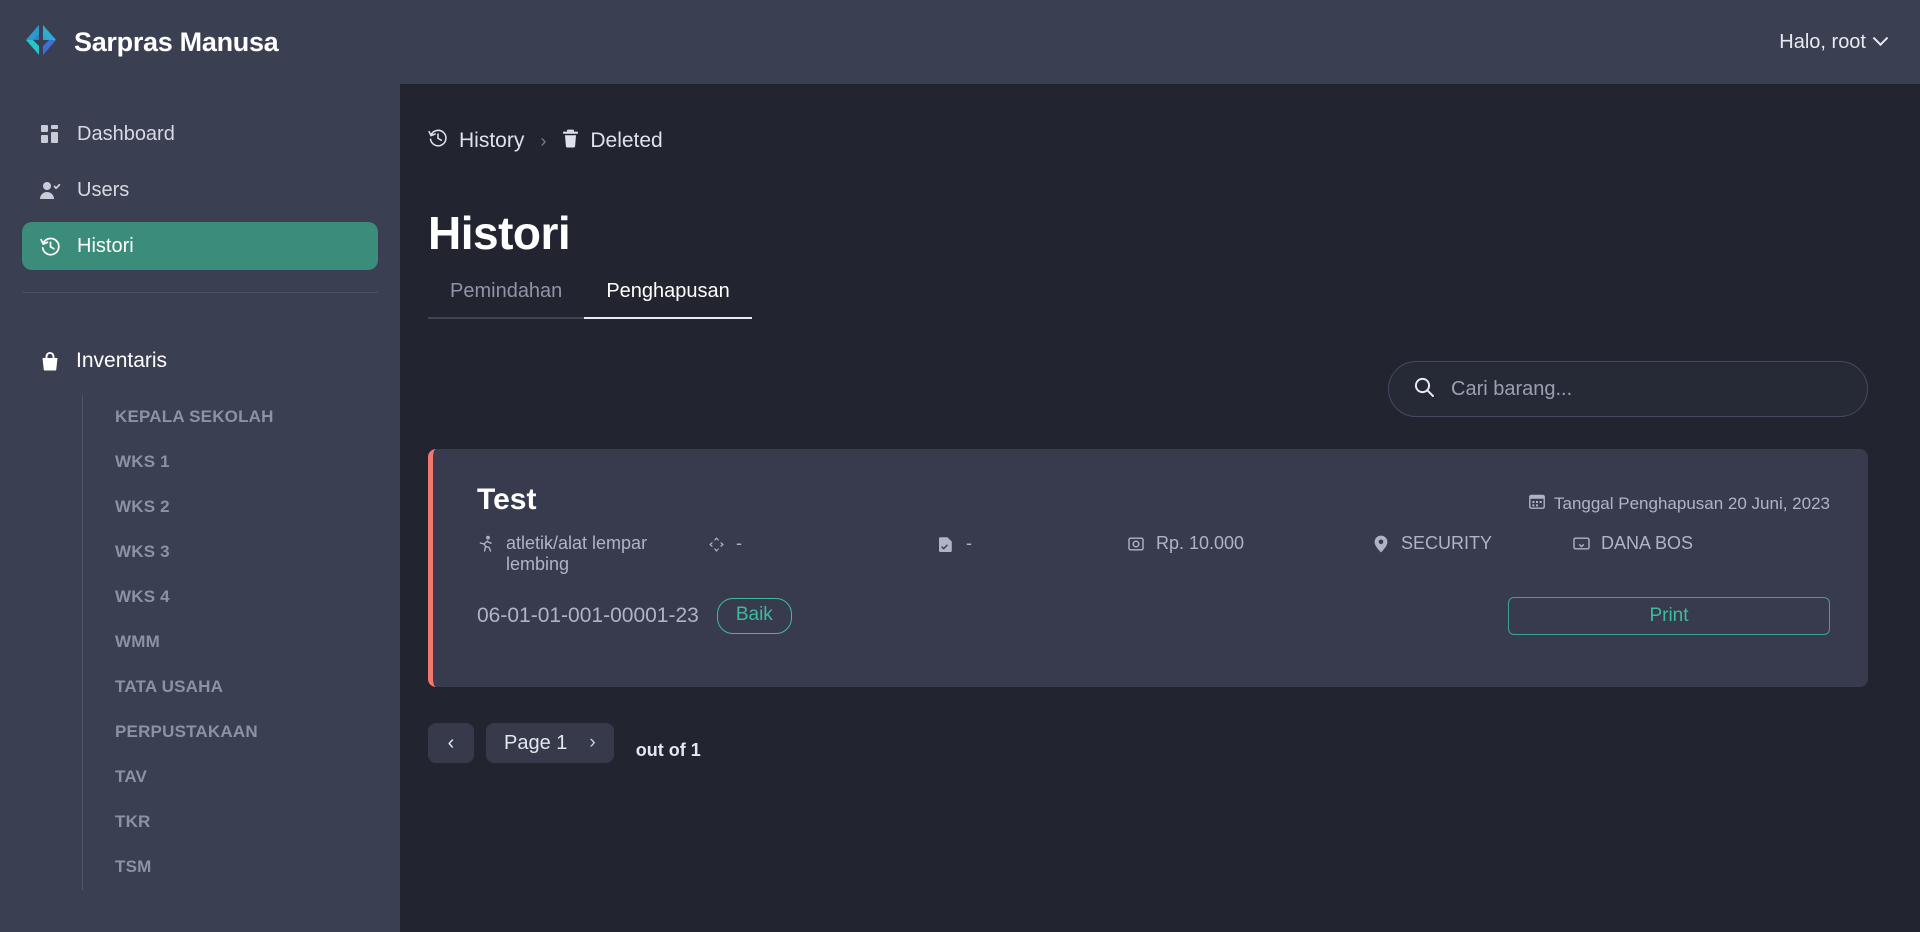 The height and width of the screenshot is (932, 1920). What do you see at coordinates (668, 749) in the screenshot?
I see `page-count-label: out of 1` at bounding box center [668, 749].